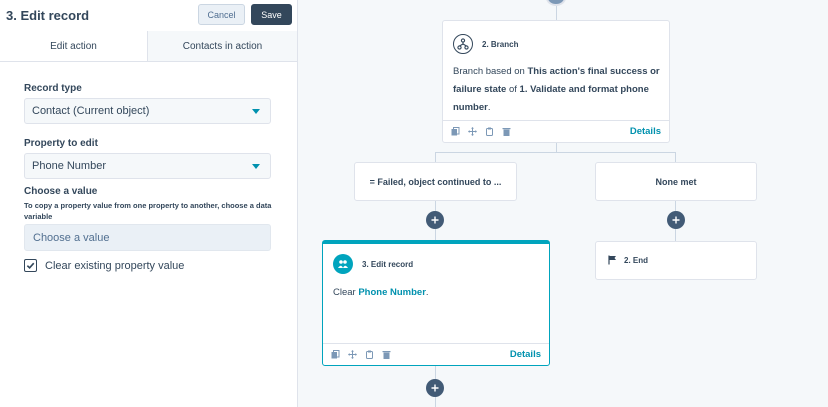  Describe the element at coordinates (222, 46) in the screenshot. I see `tab-contacts-in-action: Contacts in action` at that location.